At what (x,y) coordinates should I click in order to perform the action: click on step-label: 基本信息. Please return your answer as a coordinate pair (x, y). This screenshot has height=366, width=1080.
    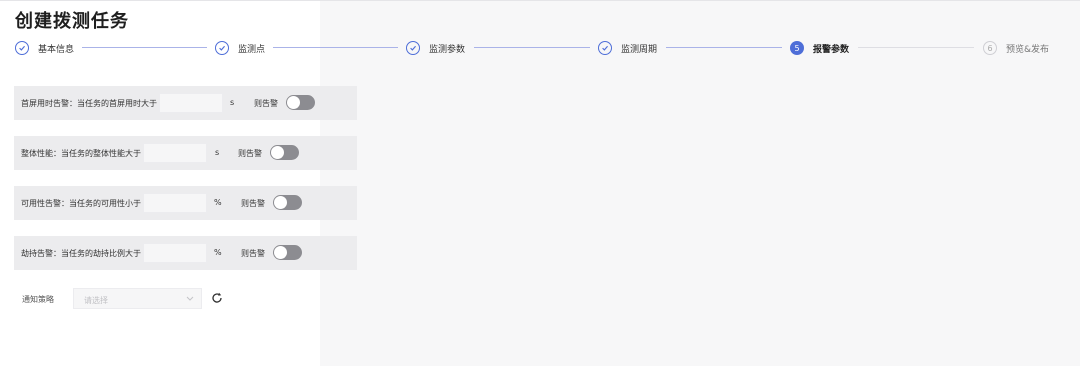
    Looking at the image, I should click on (56, 49).